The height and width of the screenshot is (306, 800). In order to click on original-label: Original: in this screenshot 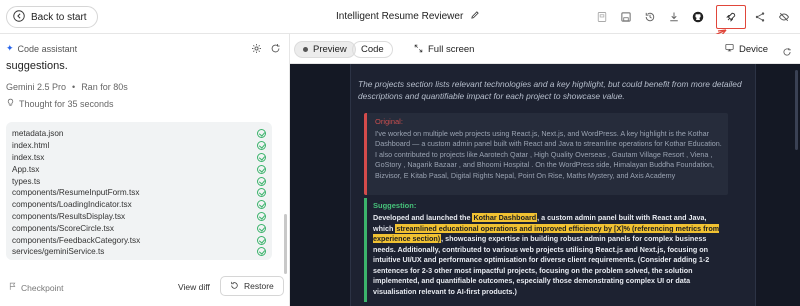, I will do `click(389, 121)`.